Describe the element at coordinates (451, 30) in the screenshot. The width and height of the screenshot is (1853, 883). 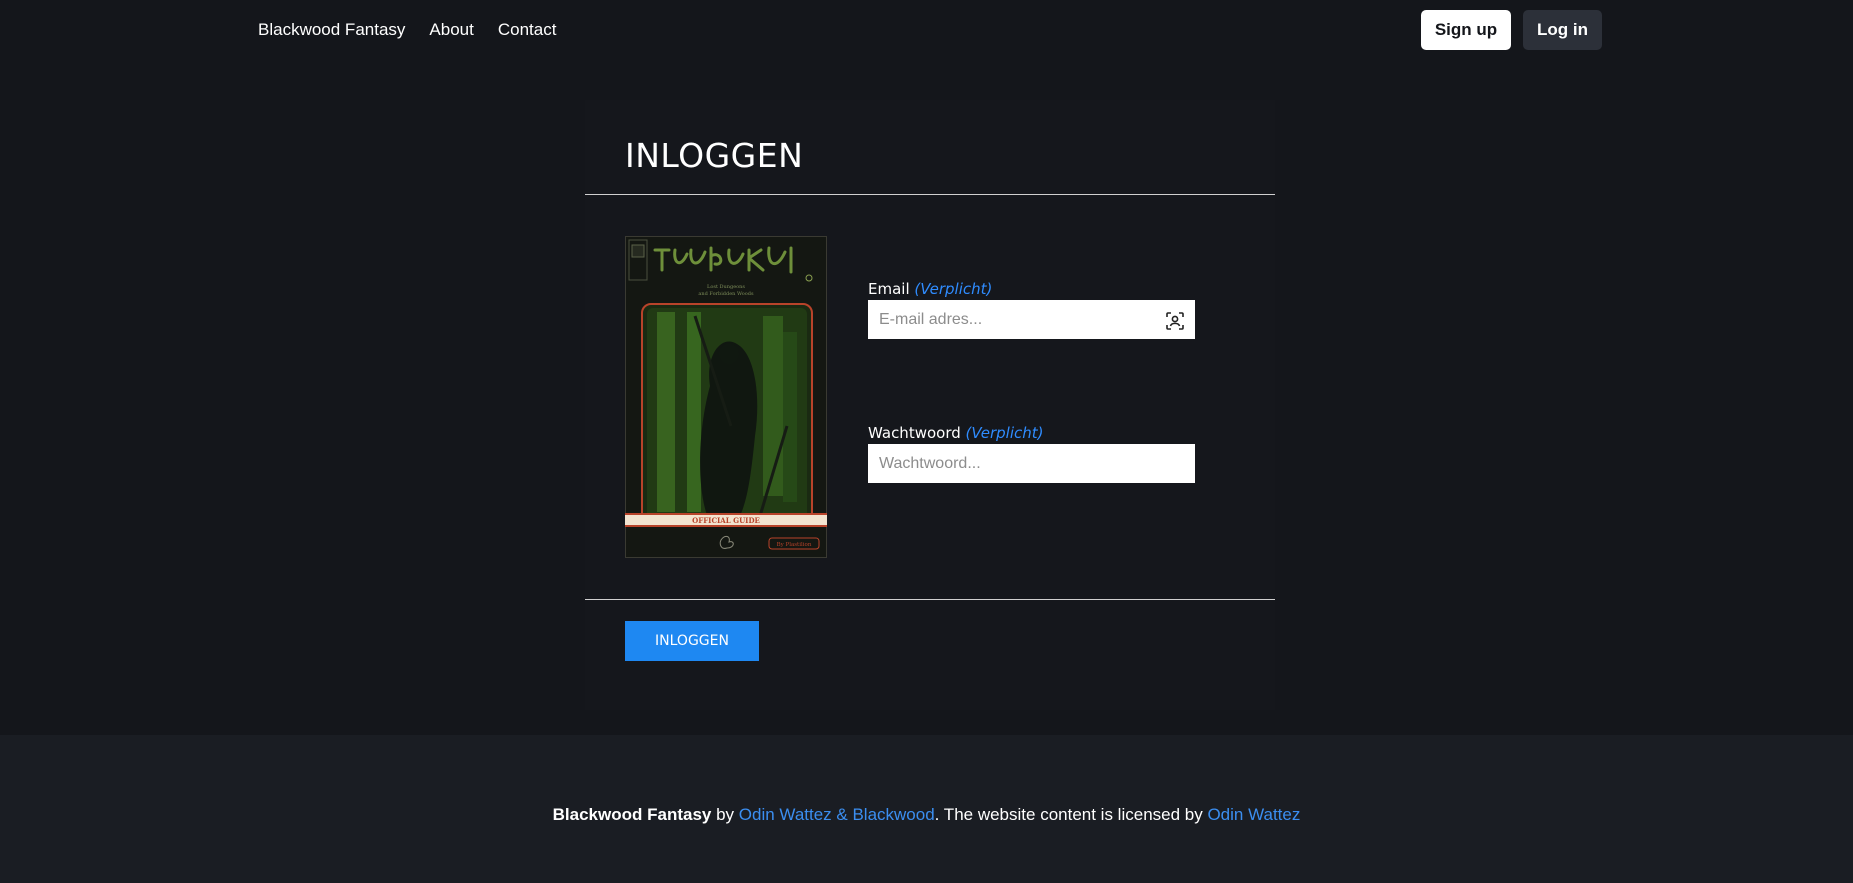
I see `nav-link-about: About` at that location.